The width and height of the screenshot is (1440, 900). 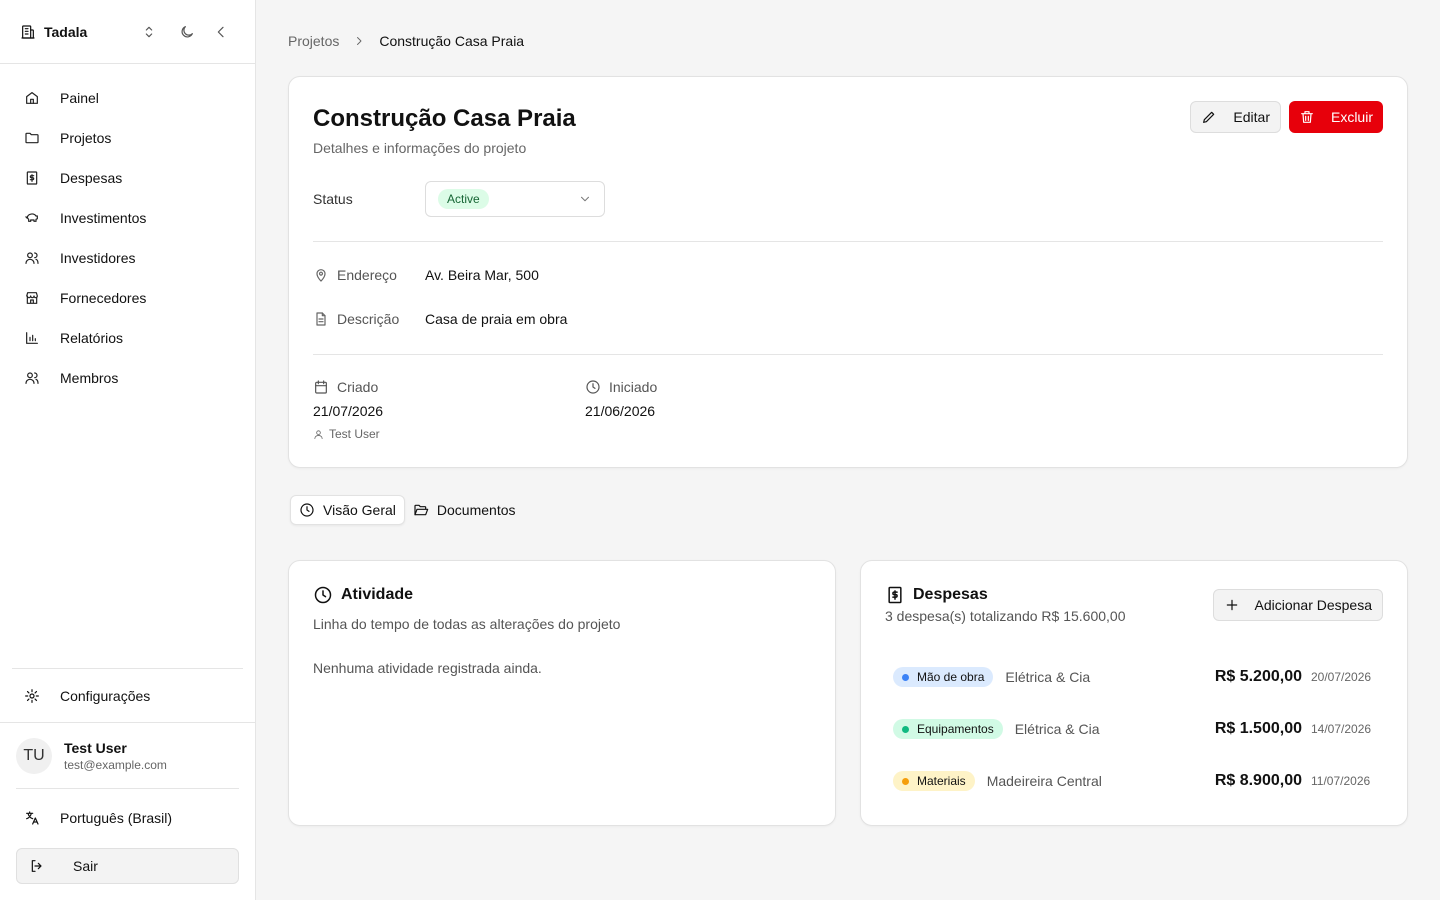 What do you see at coordinates (427, 668) in the screenshot?
I see `activity-empty-state: Nenhuma atividade registrada ainda.` at bounding box center [427, 668].